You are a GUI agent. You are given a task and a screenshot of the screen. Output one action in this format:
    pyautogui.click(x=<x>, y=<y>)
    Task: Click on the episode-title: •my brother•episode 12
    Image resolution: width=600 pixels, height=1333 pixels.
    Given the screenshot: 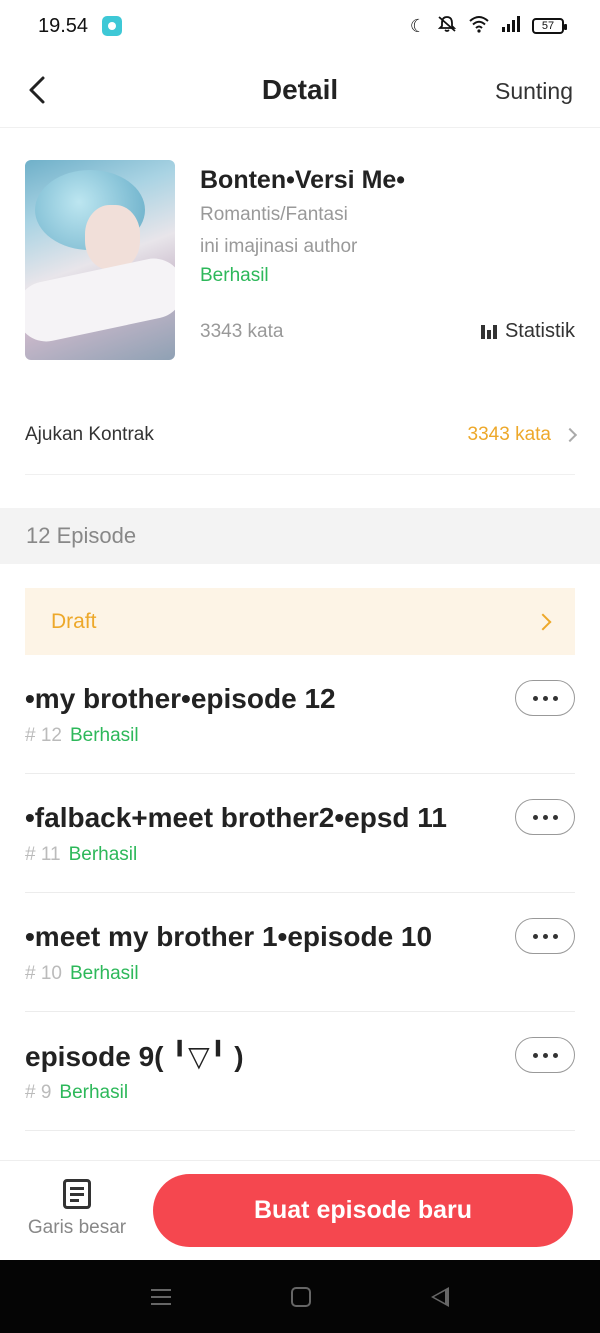 What is the action you would take?
    pyautogui.click(x=180, y=698)
    